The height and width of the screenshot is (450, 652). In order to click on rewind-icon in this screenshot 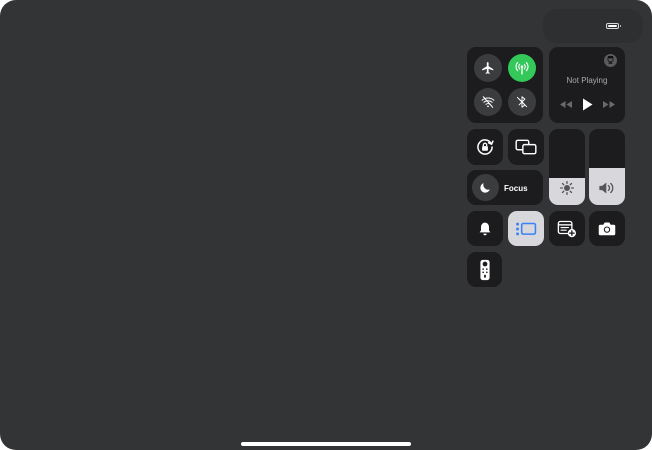, I will do `click(566, 104)`.